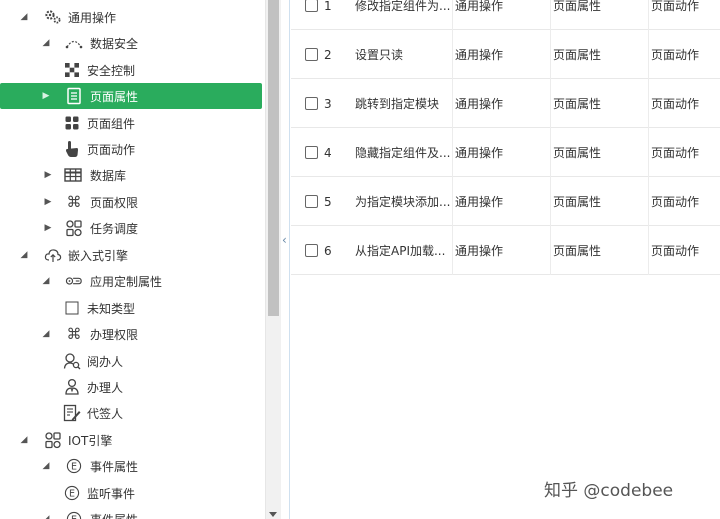 This screenshot has height=519, width=720. Describe the element at coordinates (505, 201) in the screenshot. I see `table-row: 5 为指定模块添加... 通用操作 页面属性 页面动作` at that location.